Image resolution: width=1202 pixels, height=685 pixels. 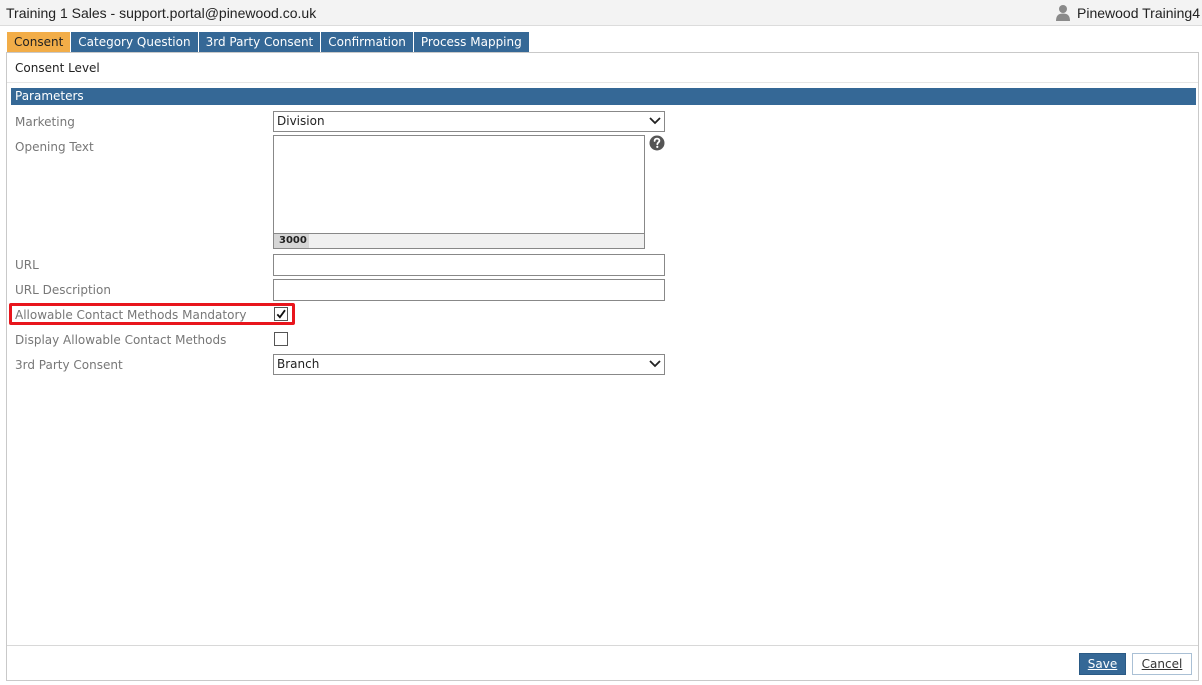 I want to click on tab-category-question: Category Question, so click(x=134, y=42).